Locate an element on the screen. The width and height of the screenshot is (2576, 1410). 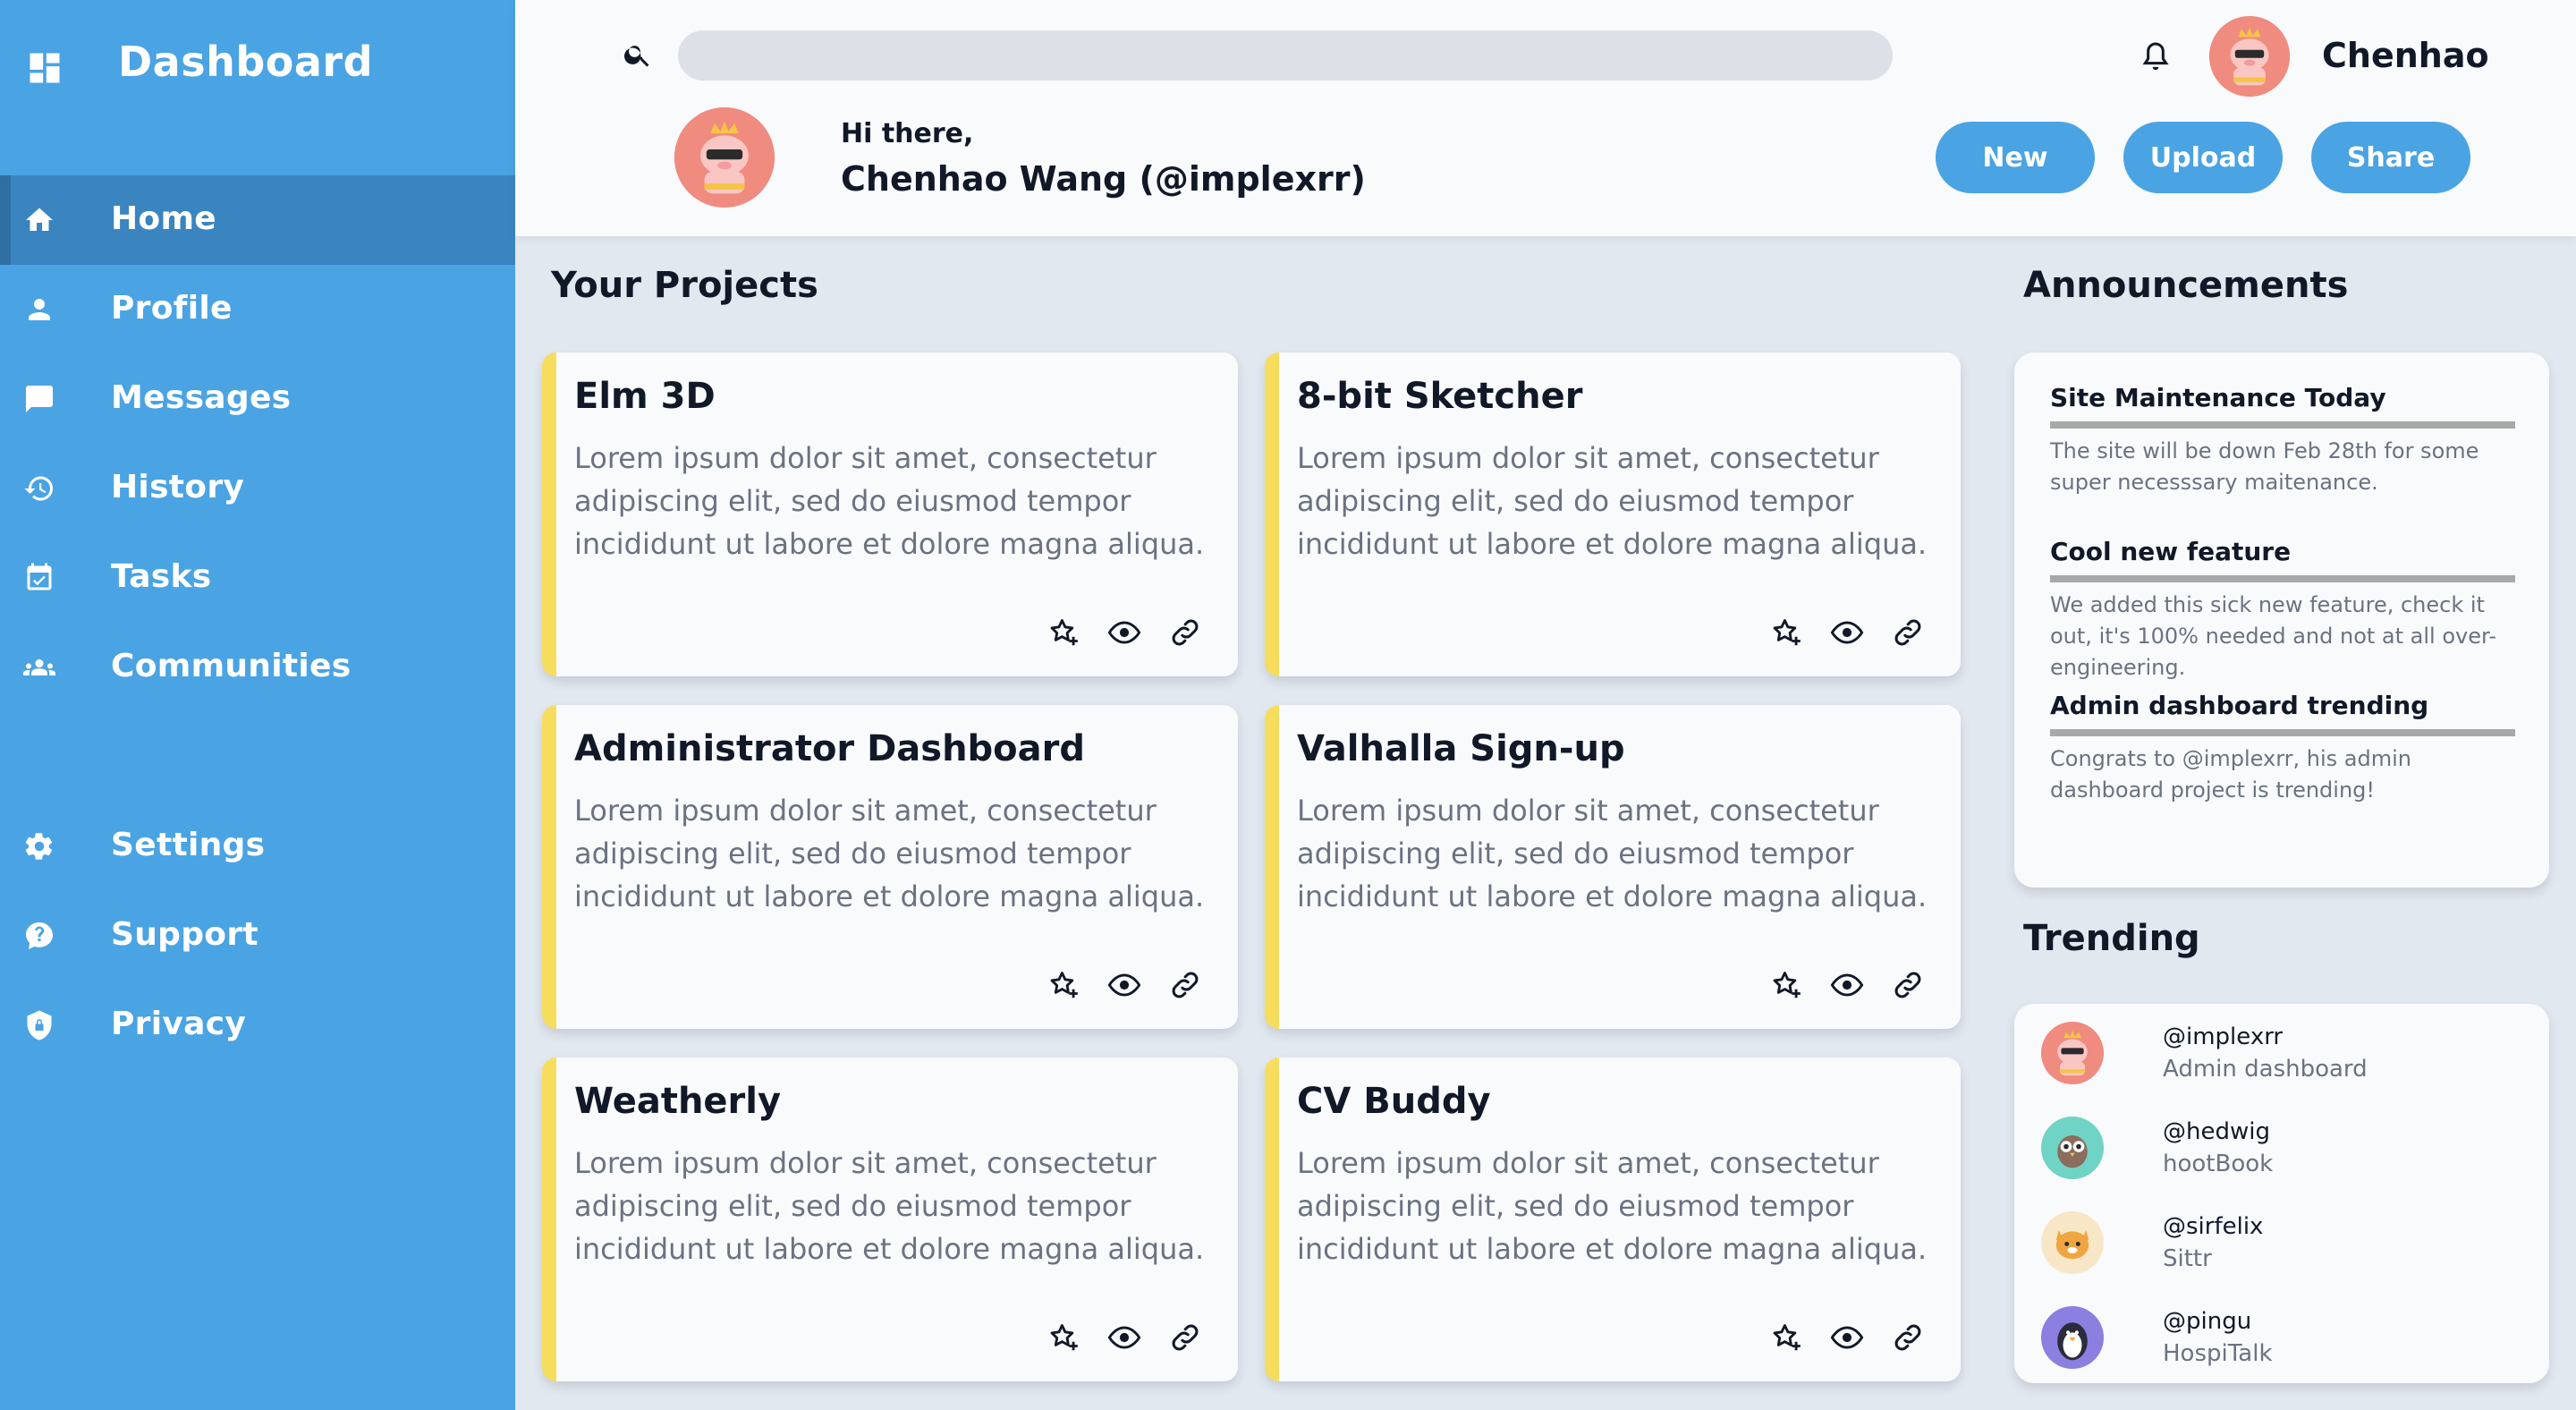
history-icon is located at coordinates (39, 489).